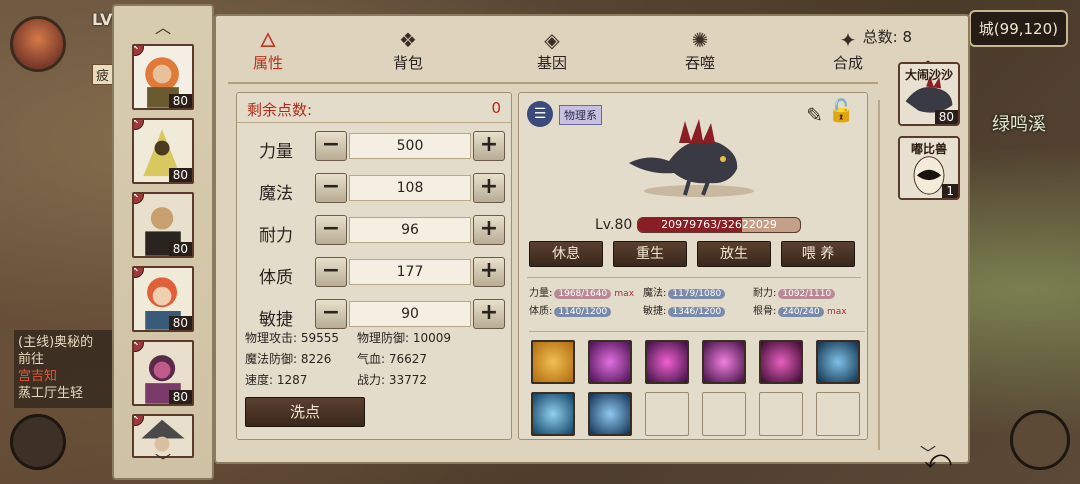 This screenshot has width=1080, height=484. I want to click on physical-attack: 物理攻击: 59555, so click(292, 338).